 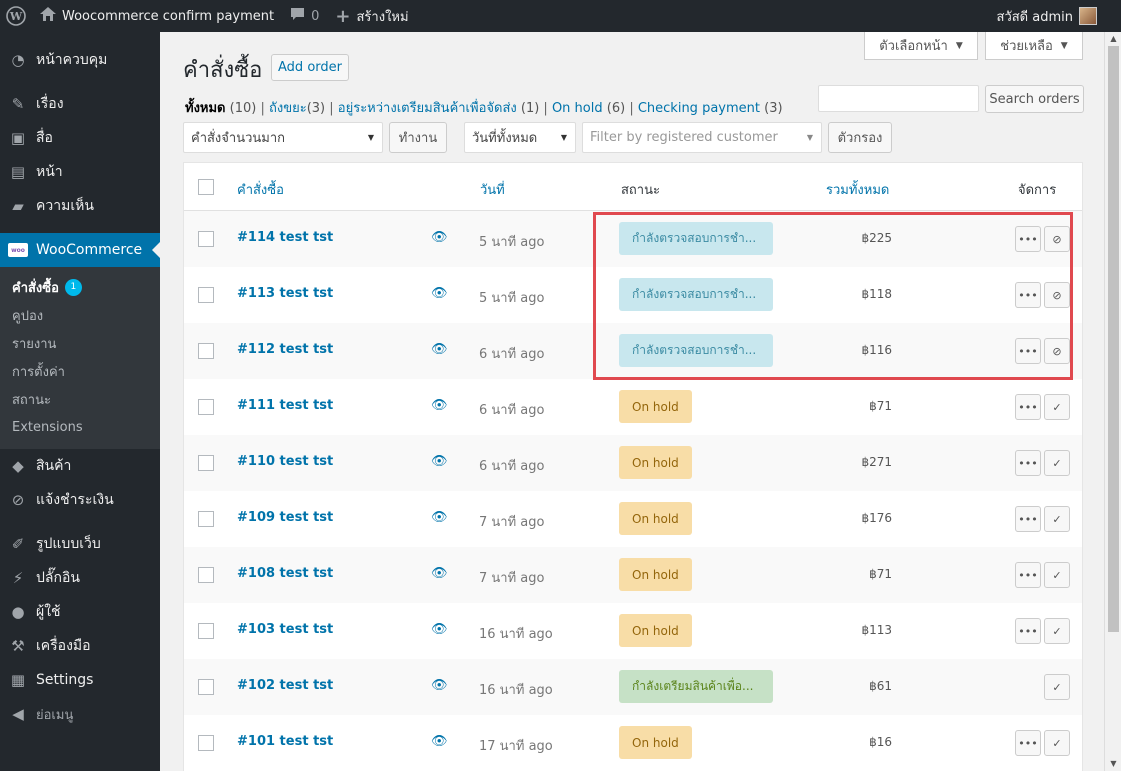 I want to click on more-icon: •••, so click(x=1028, y=463).